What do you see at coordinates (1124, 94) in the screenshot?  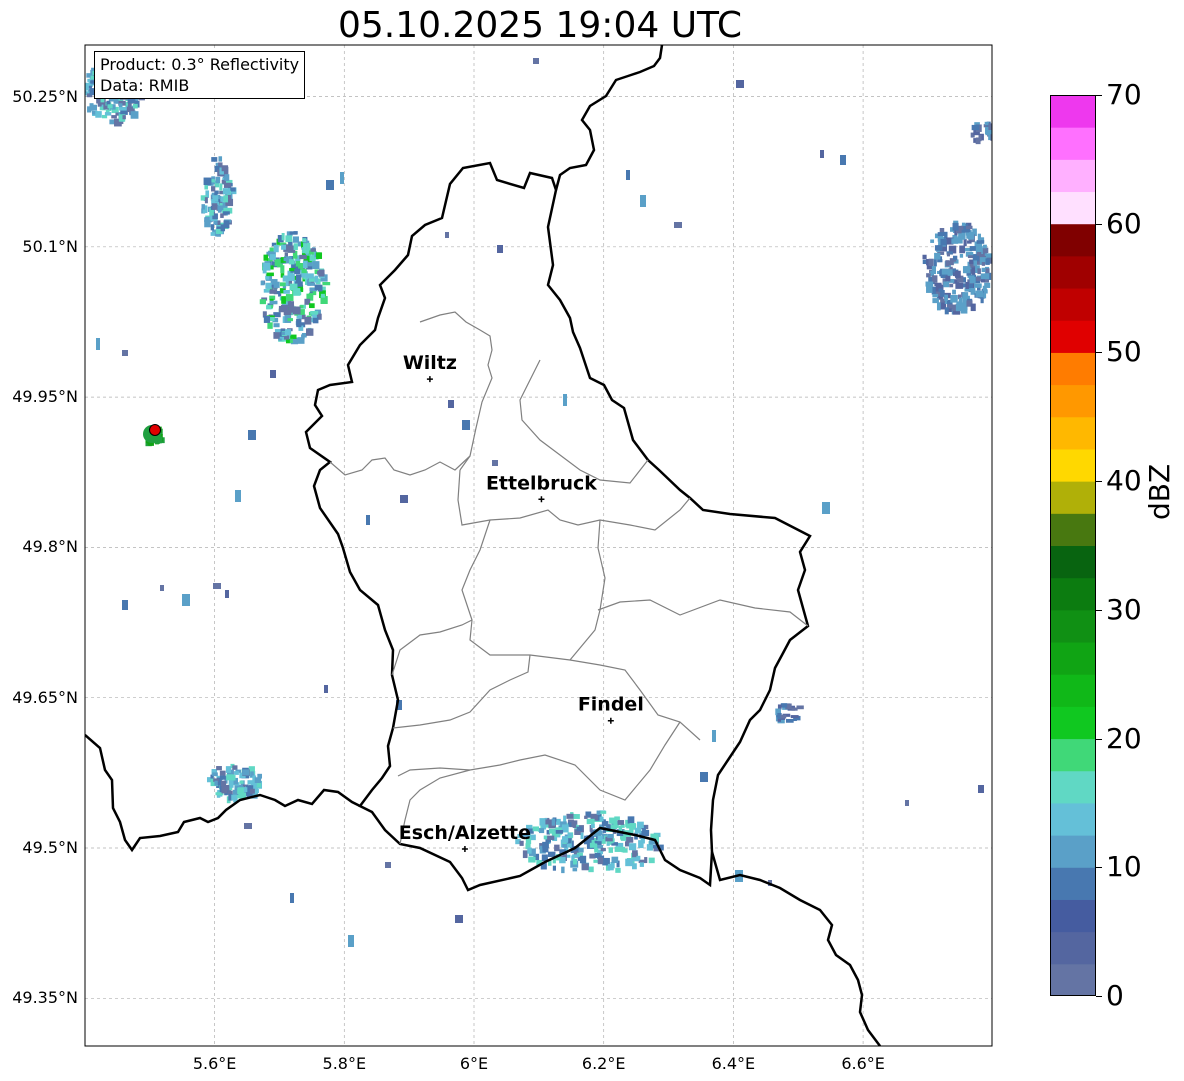 I see `colorbar-tick-label: 70` at bounding box center [1124, 94].